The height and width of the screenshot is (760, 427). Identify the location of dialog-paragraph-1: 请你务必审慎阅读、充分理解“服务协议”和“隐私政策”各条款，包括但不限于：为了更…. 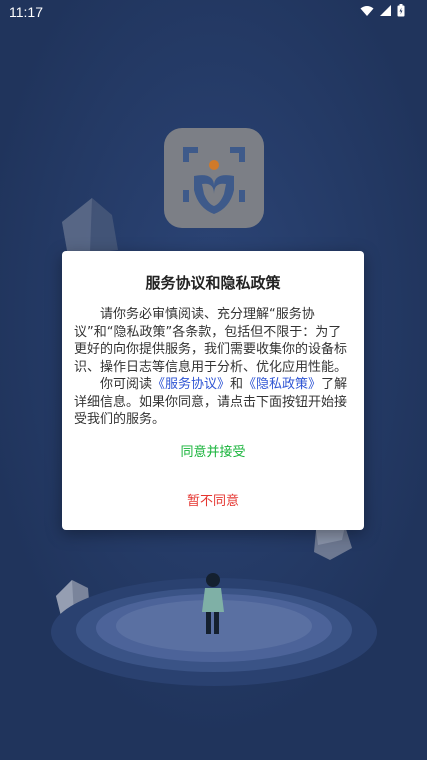
(211, 341).